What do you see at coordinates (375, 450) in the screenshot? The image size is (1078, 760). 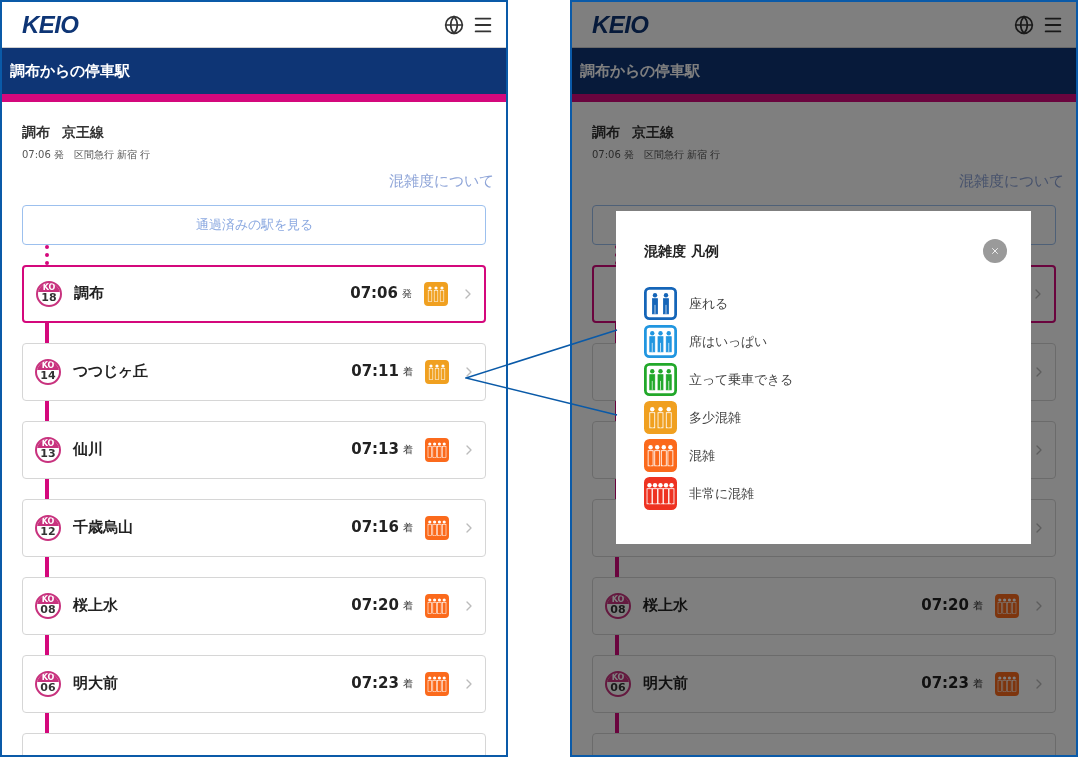 I see `time: 07:13` at bounding box center [375, 450].